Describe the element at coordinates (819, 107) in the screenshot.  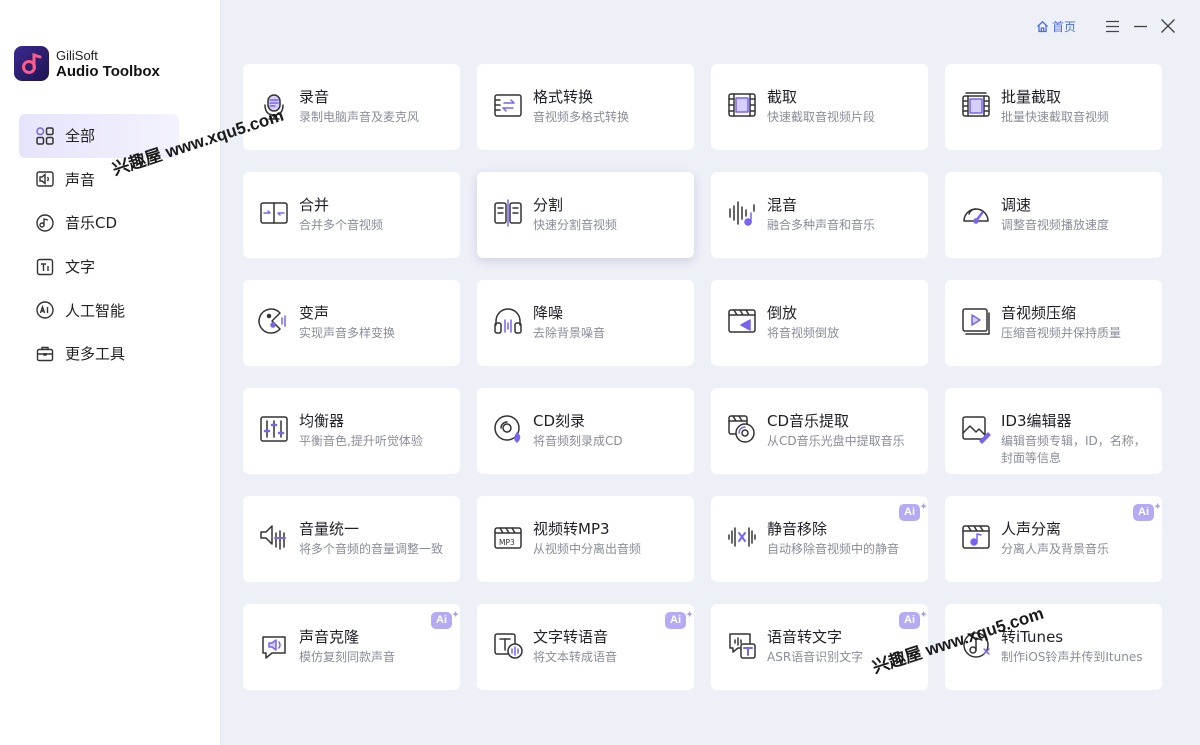
I see `tool-card-film-trim: 截取快速截取音视频片段` at that location.